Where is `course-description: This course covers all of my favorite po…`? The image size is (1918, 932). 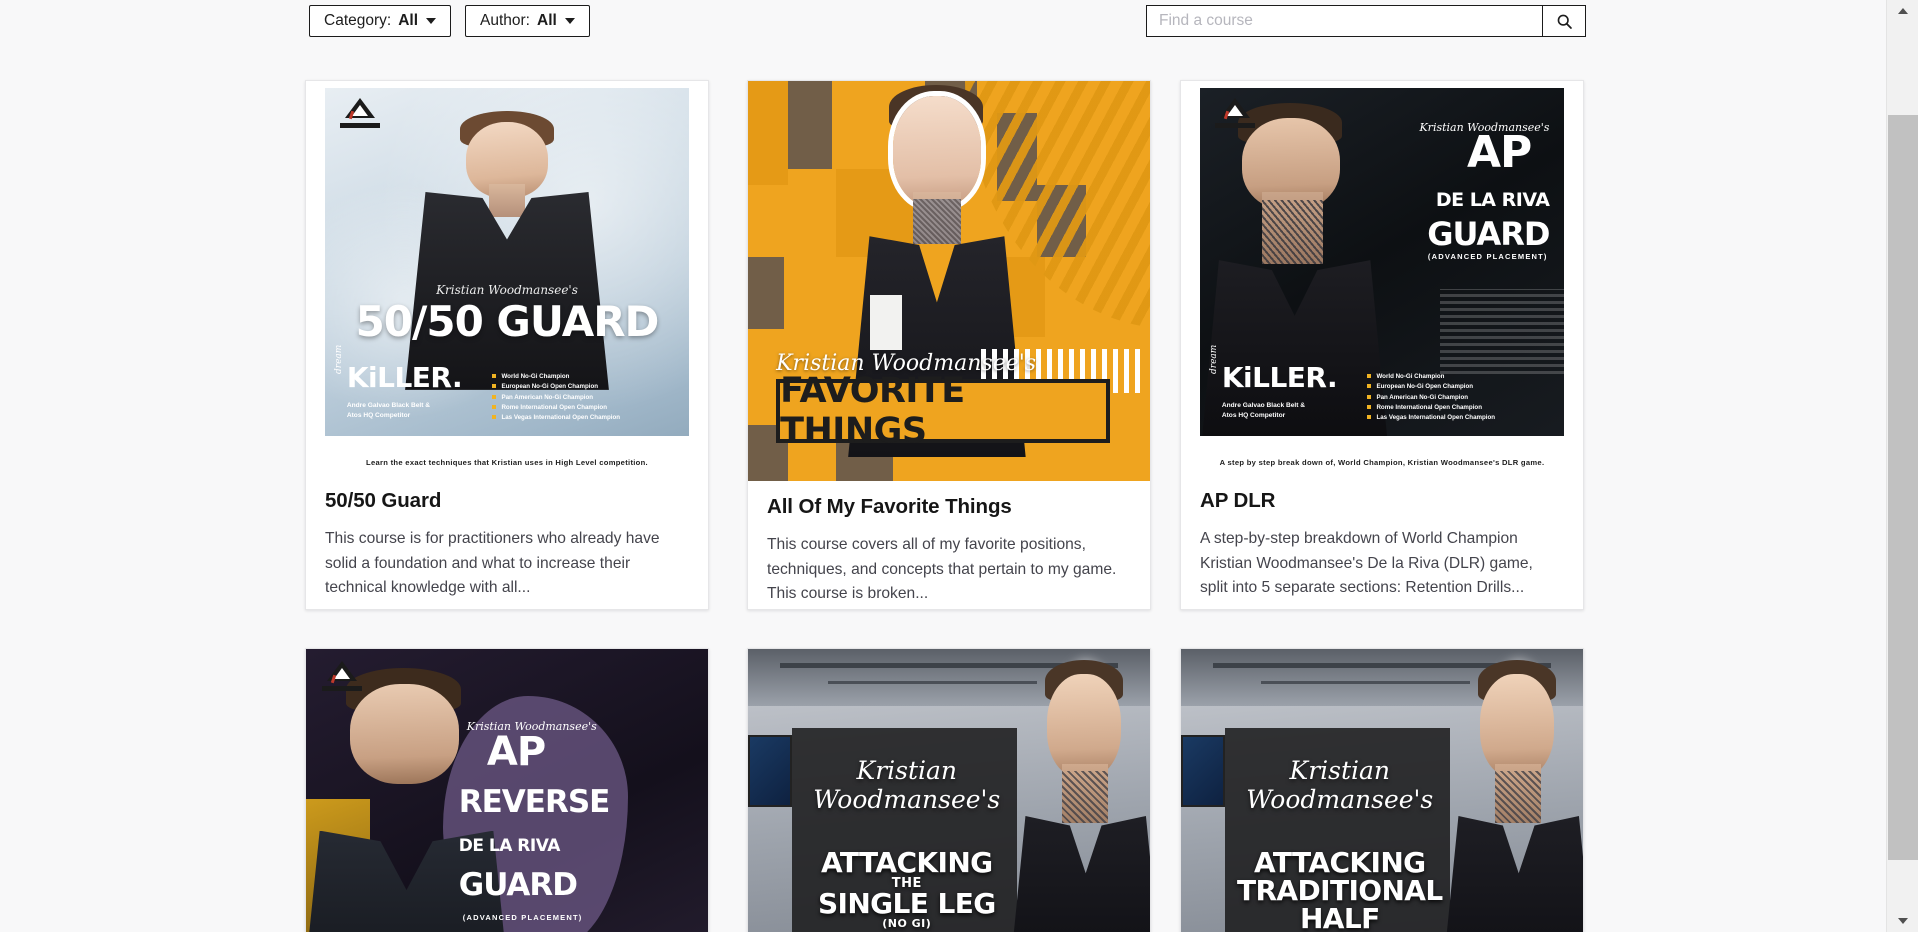
course-description: This course covers all of my favorite po… is located at coordinates (942, 569).